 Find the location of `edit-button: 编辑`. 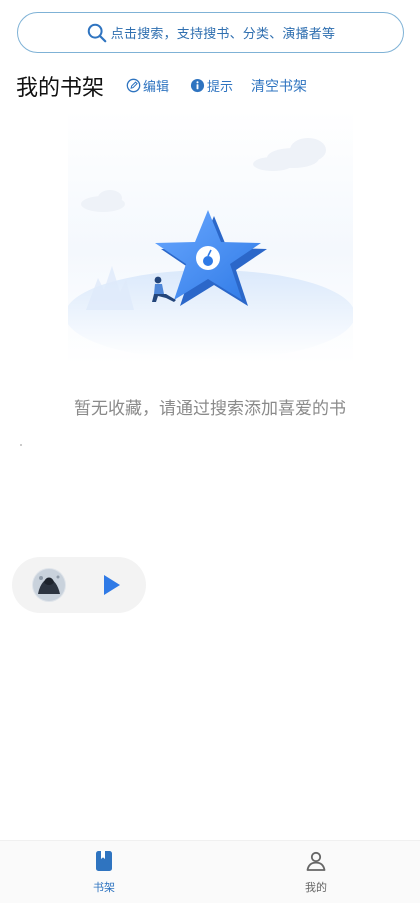

edit-button: 编辑 is located at coordinates (147, 85).